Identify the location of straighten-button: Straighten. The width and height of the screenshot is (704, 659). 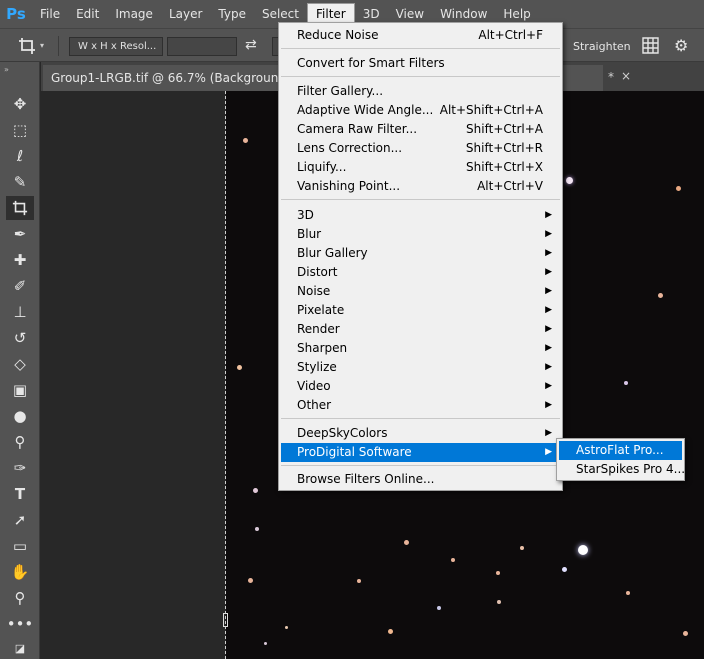
(602, 46).